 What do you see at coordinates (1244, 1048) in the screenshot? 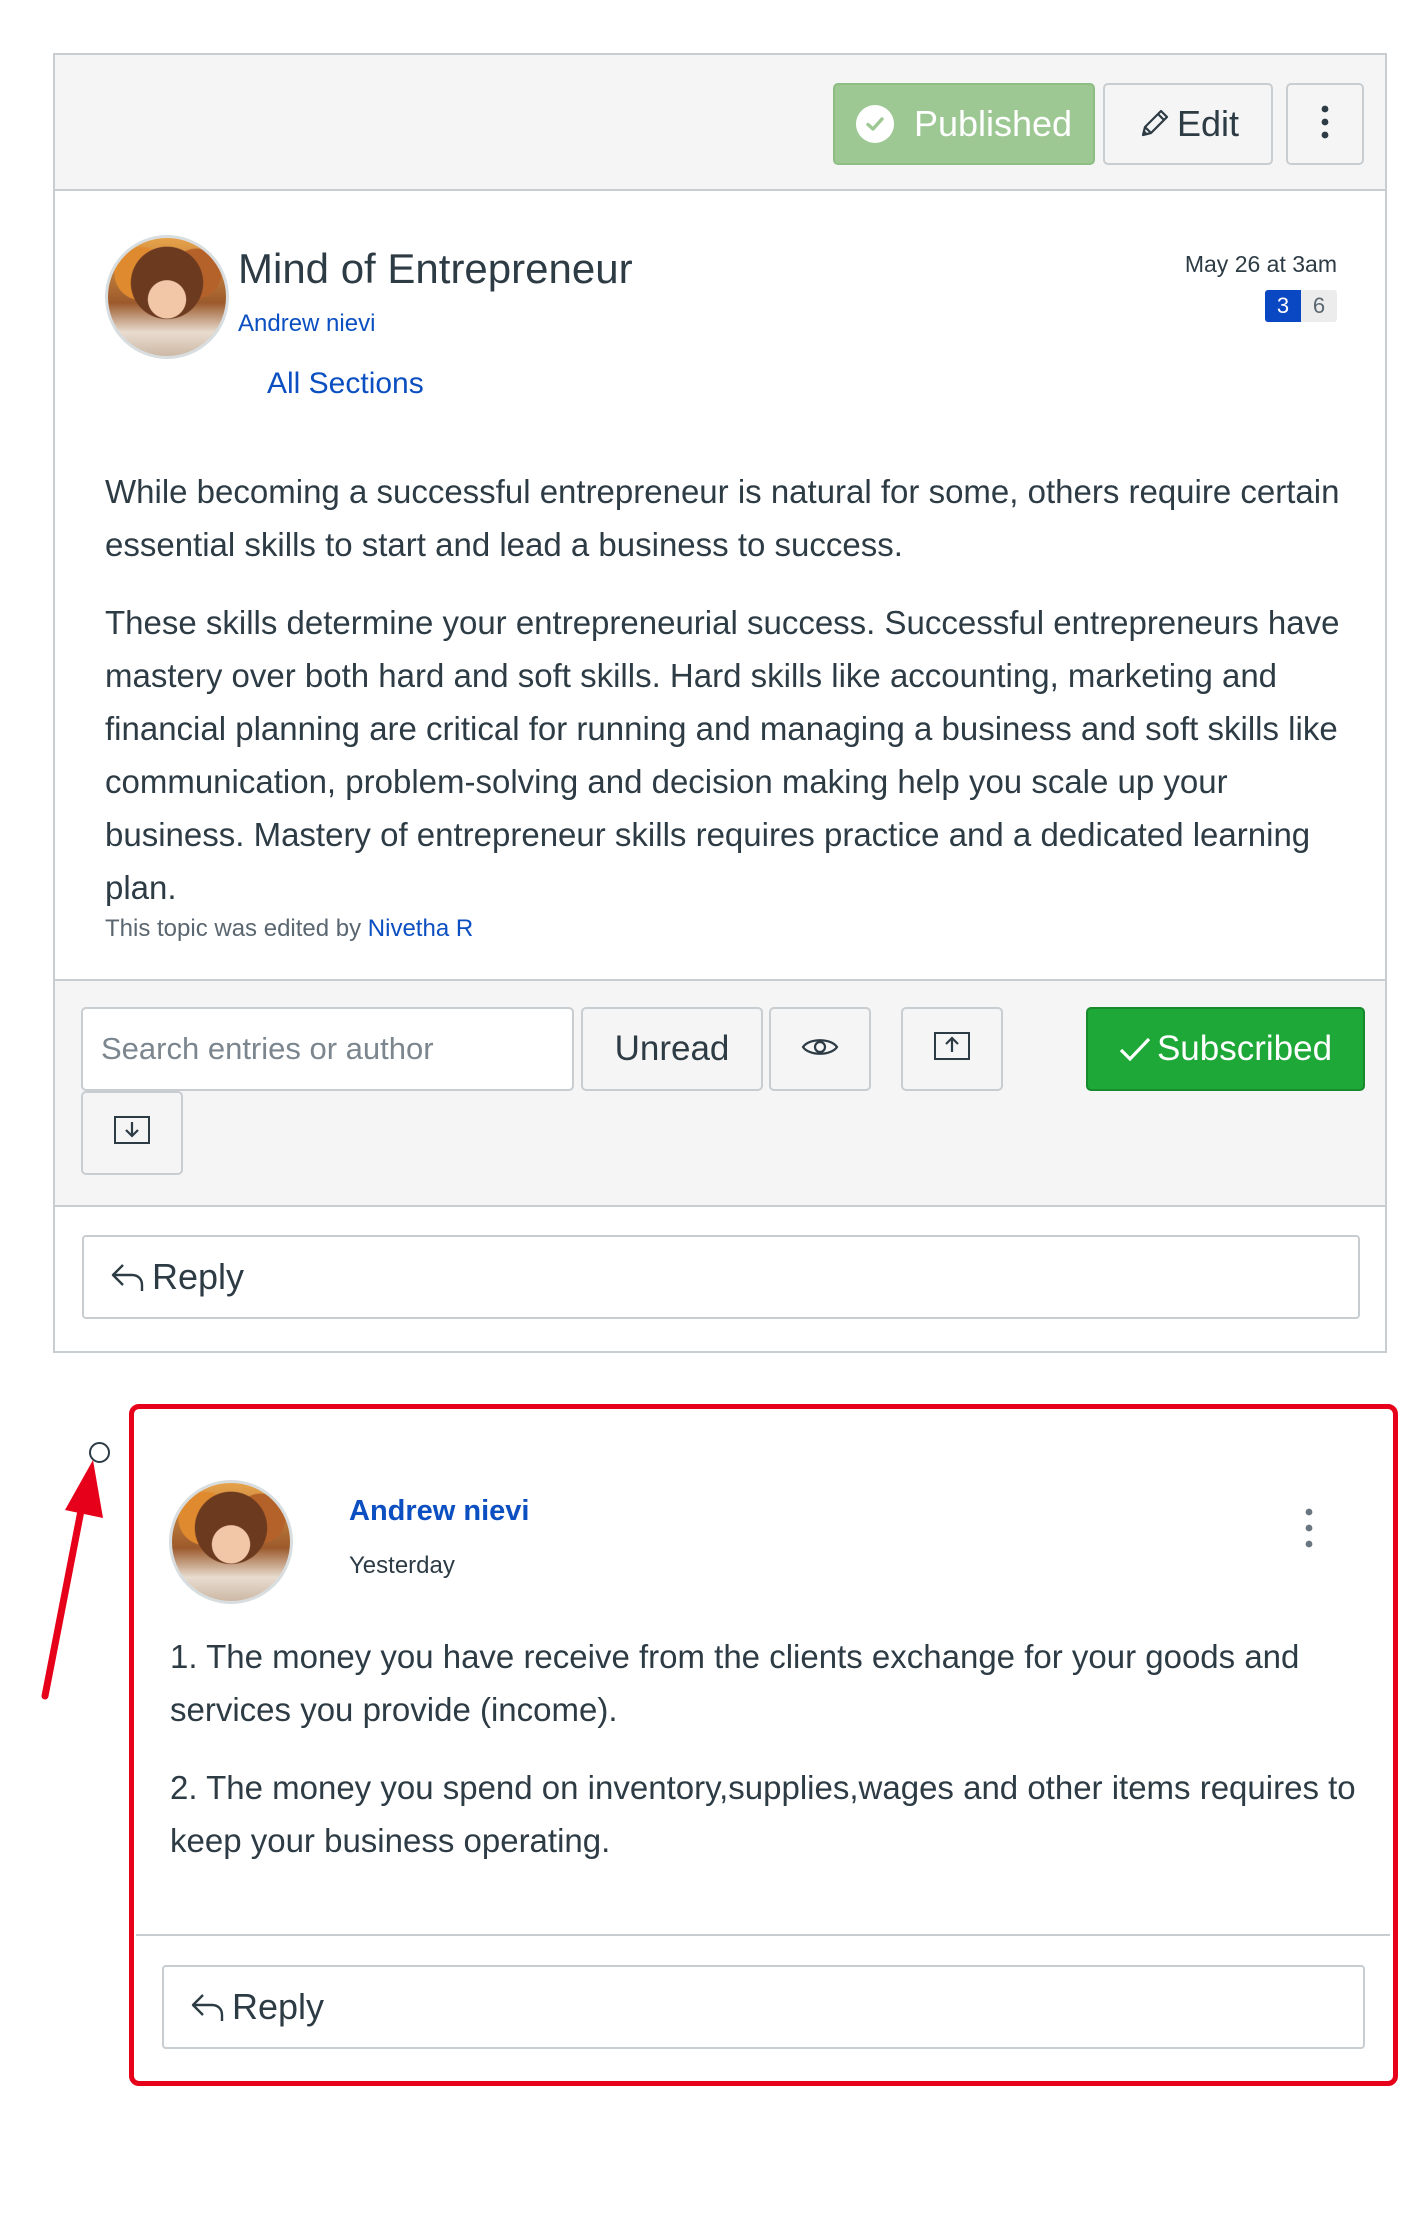
I see `subscribed-label: Subscribed` at bounding box center [1244, 1048].